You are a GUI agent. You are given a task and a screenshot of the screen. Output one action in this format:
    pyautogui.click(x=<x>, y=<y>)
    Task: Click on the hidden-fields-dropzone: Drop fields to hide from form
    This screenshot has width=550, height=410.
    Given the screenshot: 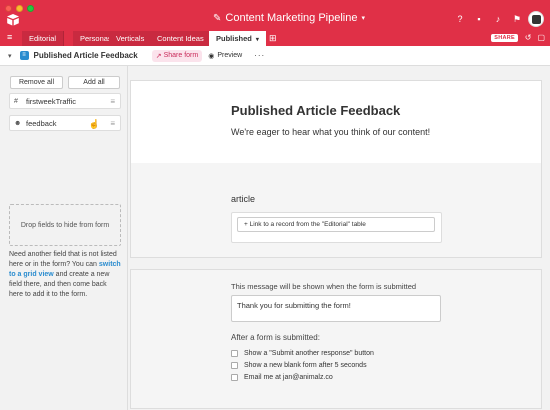 What is the action you would take?
    pyautogui.click(x=65, y=225)
    